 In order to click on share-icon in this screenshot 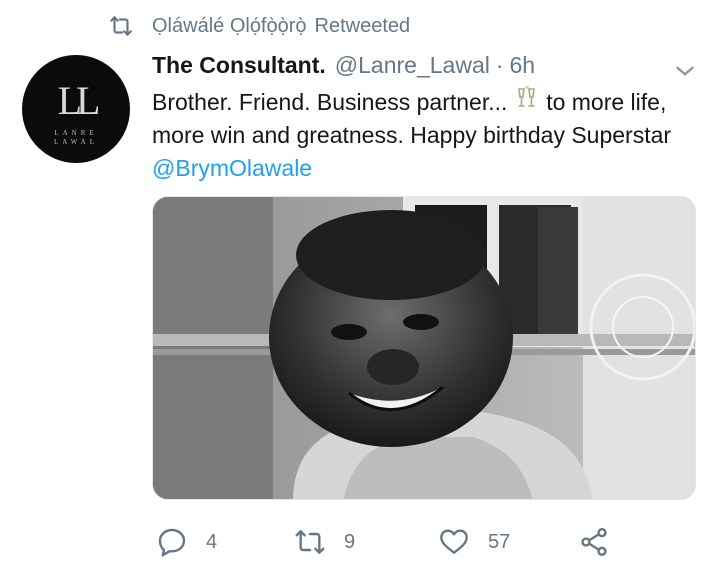, I will do `click(594, 542)`.